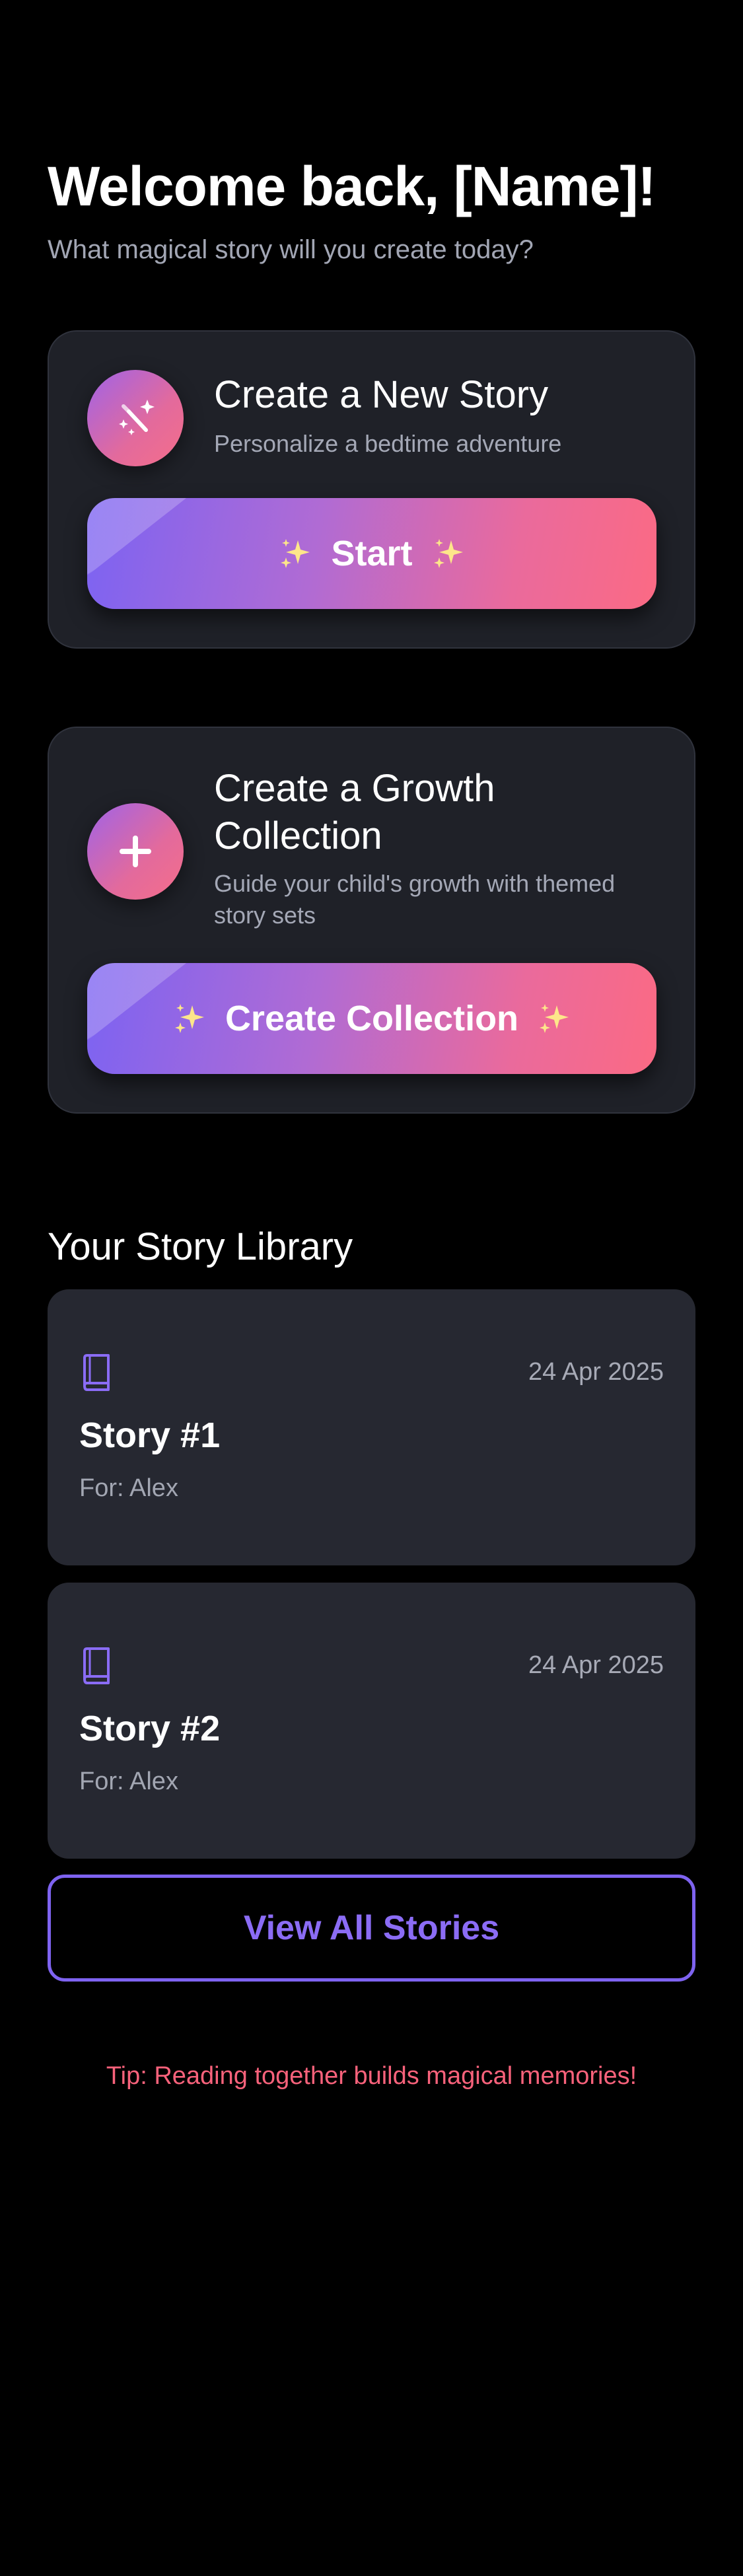 This screenshot has width=743, height=2576. I want to click on view-all-stories-button: View All Stories, so click(371, 1928).